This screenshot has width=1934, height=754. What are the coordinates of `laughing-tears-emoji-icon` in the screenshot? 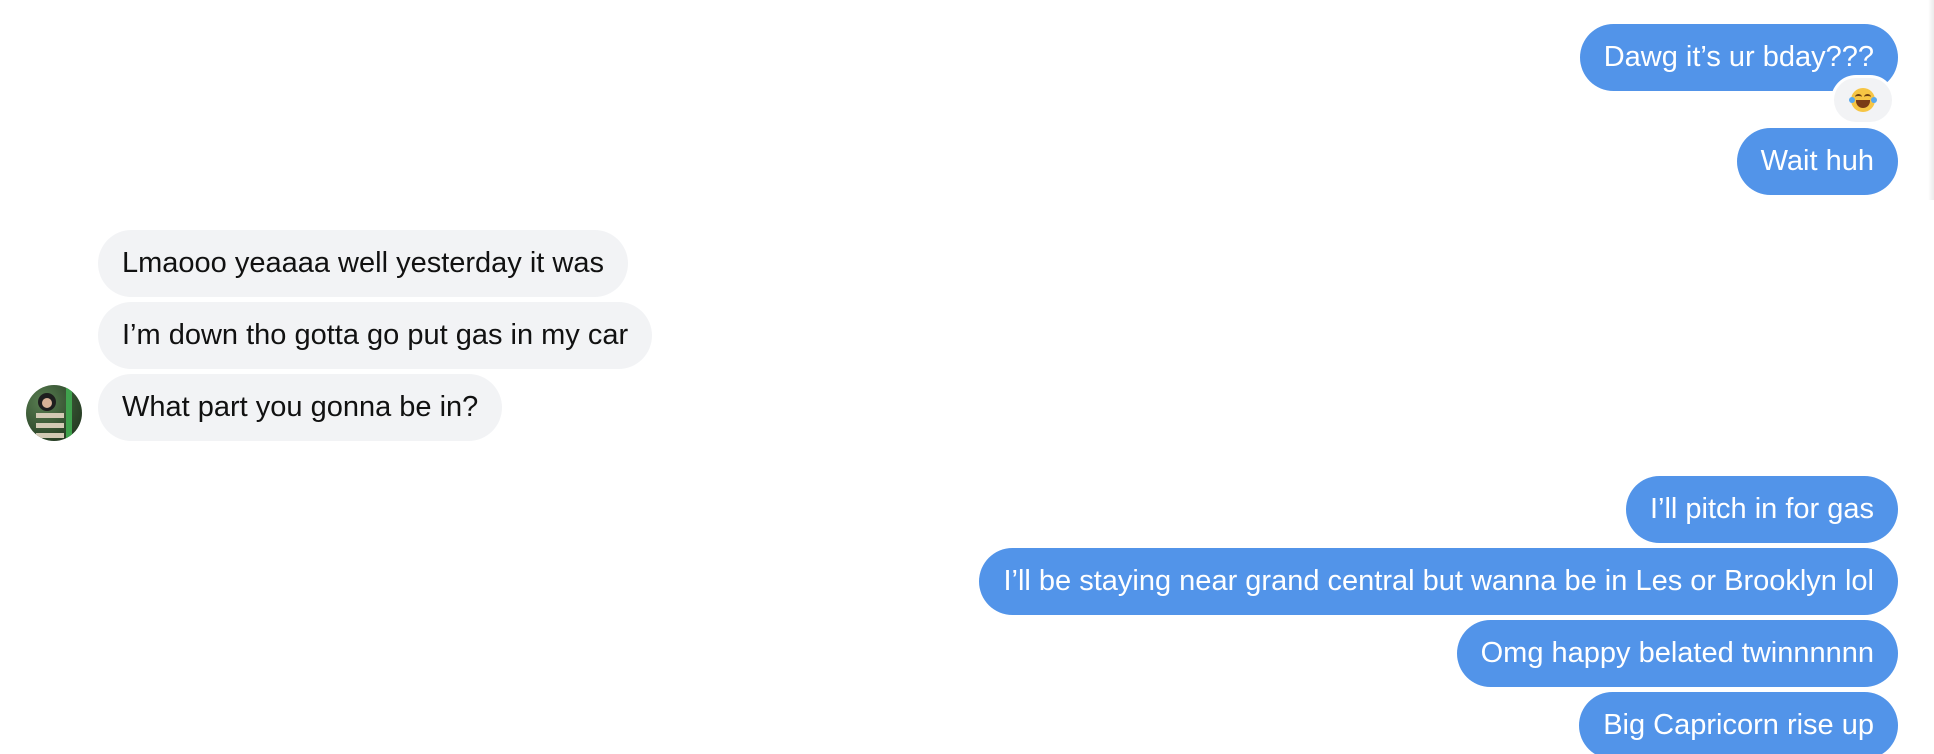 It's located at (1863, 100).